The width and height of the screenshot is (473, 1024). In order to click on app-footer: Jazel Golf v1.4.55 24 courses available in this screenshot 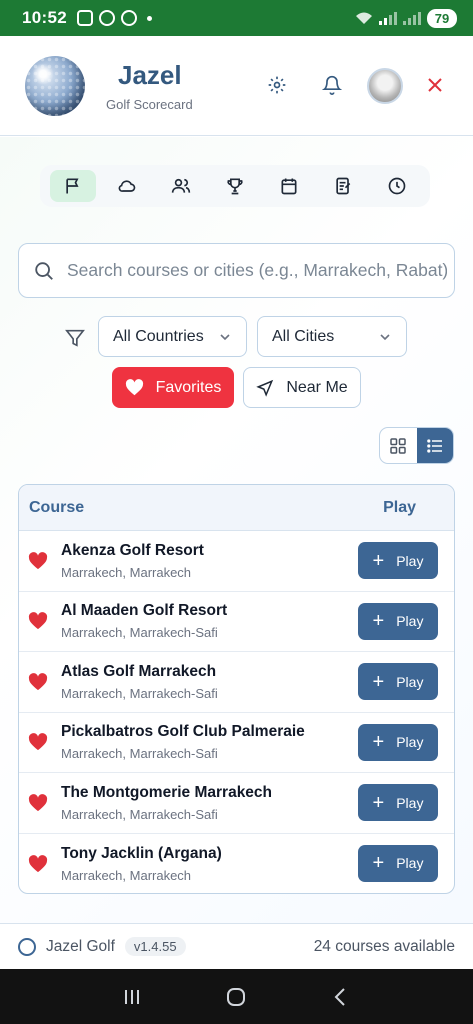, I will do `click(236, 946)`.